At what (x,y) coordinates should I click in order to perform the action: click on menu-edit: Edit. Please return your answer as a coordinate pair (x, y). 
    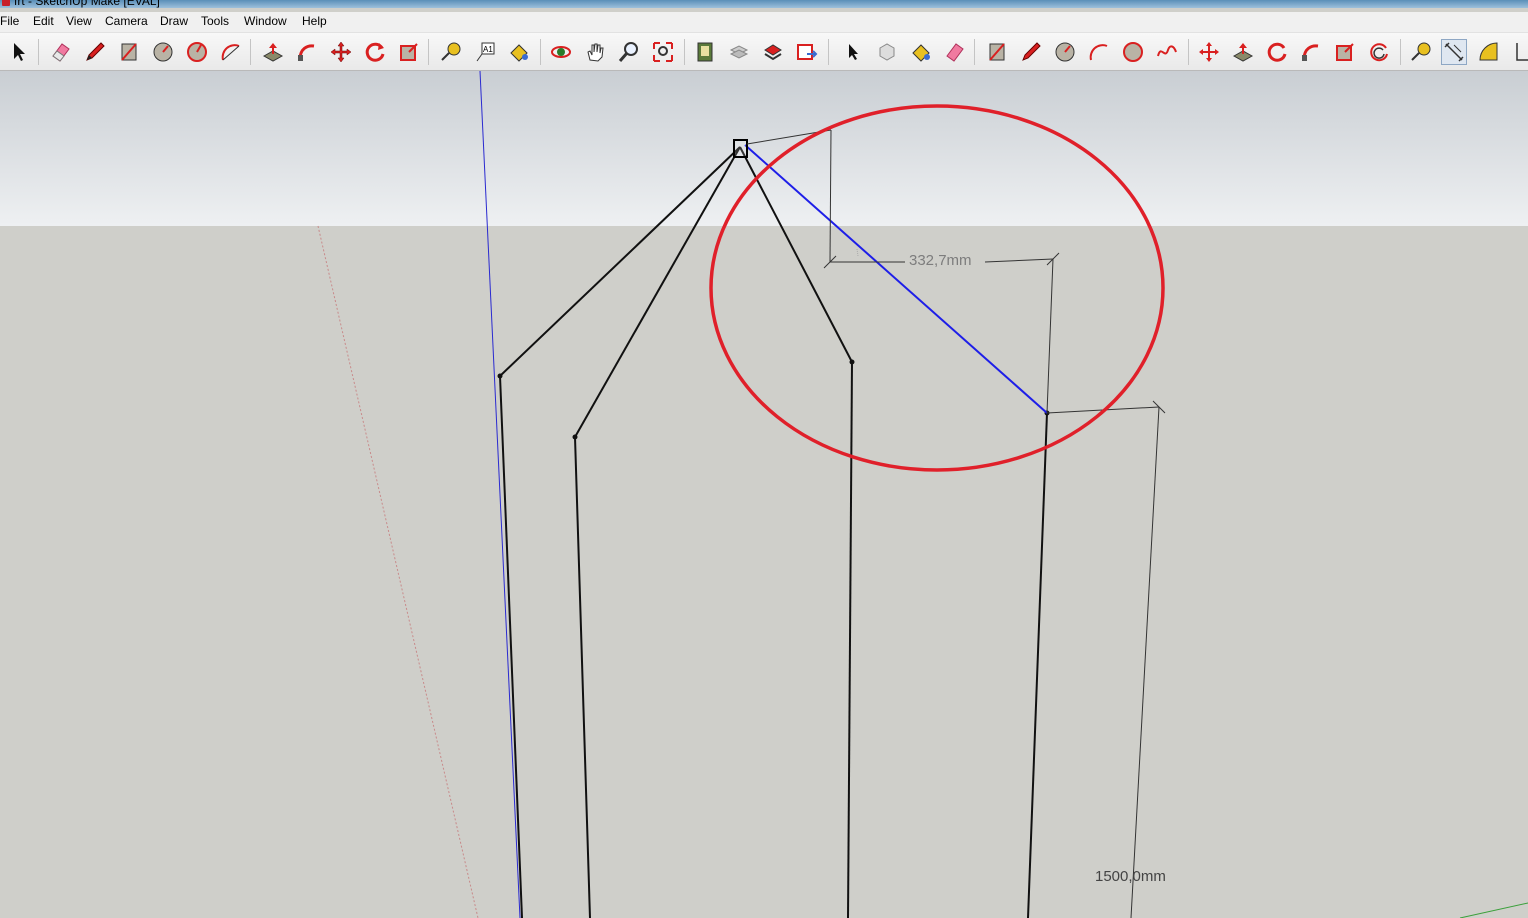
    Looking at the image, I should click on (43, 21).